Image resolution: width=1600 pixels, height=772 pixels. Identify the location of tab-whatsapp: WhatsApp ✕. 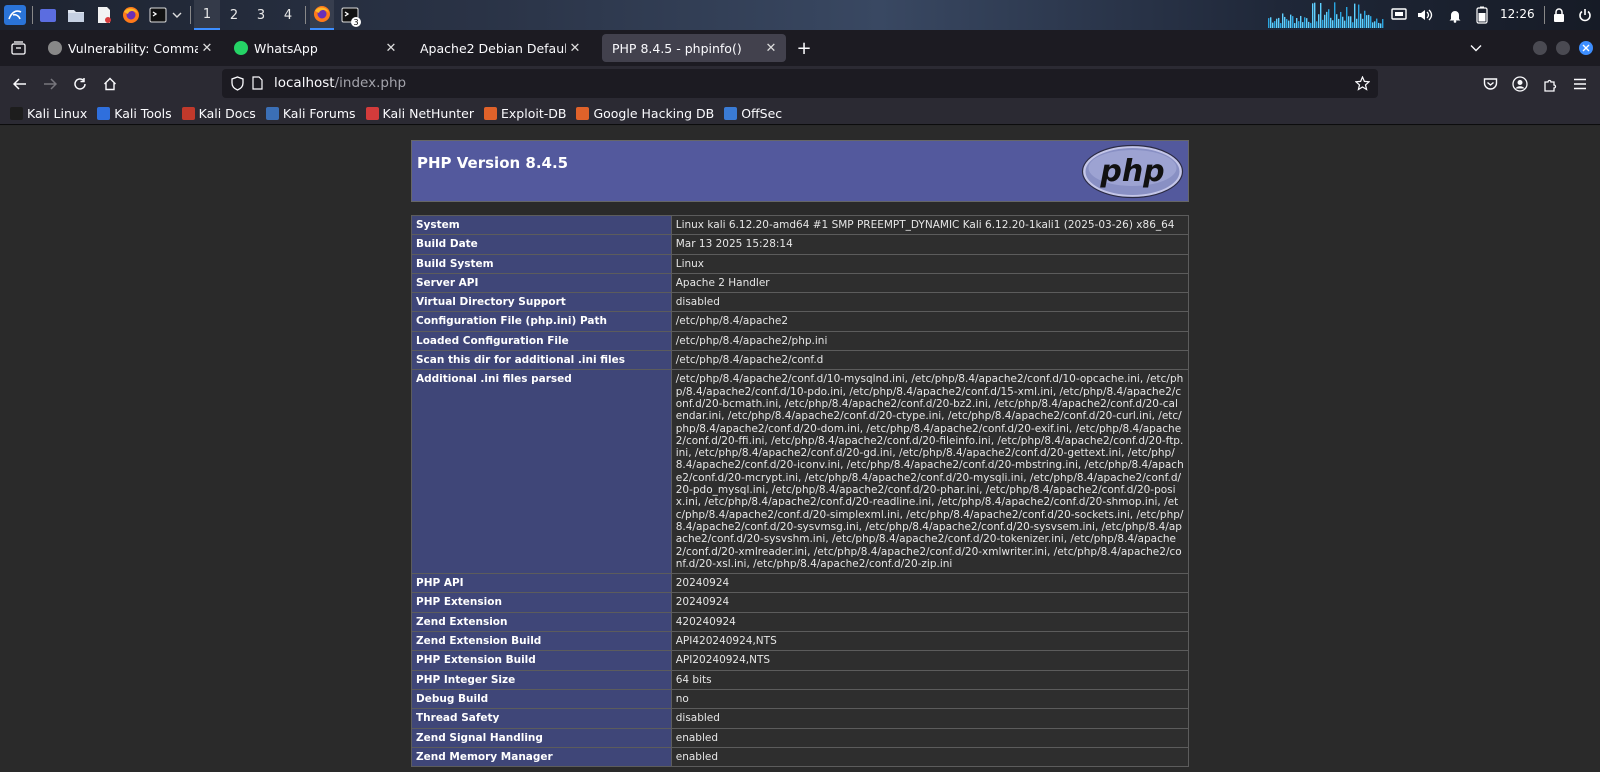
(315, 48).